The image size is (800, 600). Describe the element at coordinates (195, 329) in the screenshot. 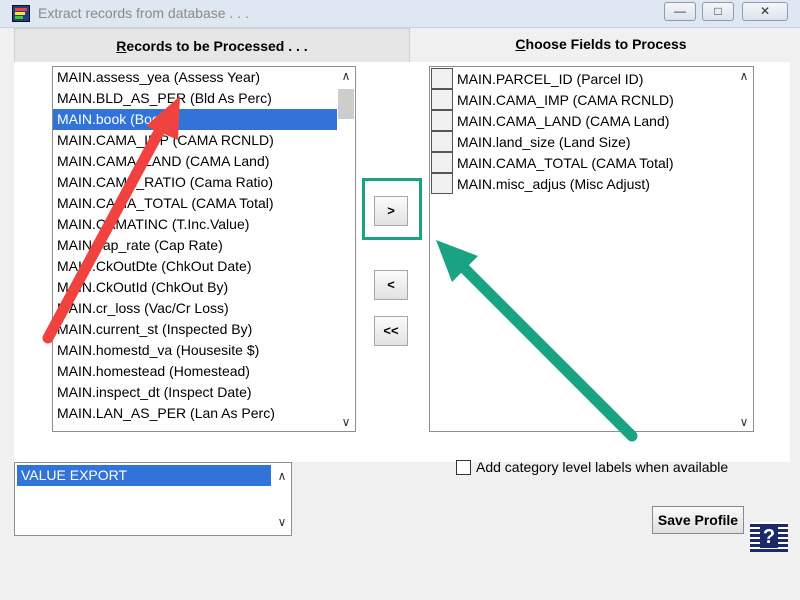

I see `record-list-item: MAIN.current_st (Inspected By)` at that location.